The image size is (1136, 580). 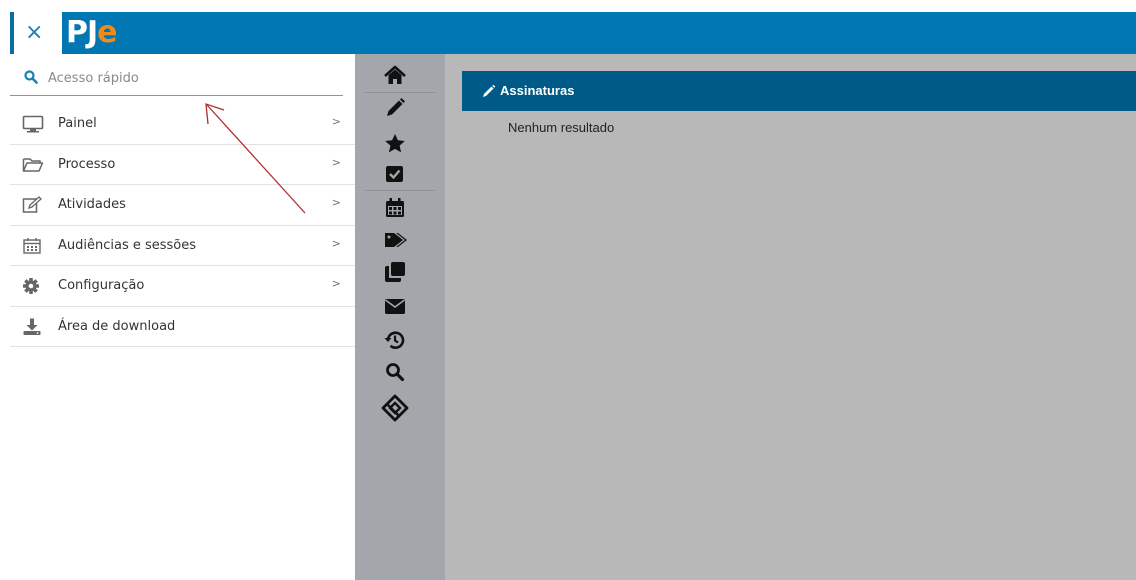 I want to click on menu-item-painel: Painel >, so click(x=182, y=124).